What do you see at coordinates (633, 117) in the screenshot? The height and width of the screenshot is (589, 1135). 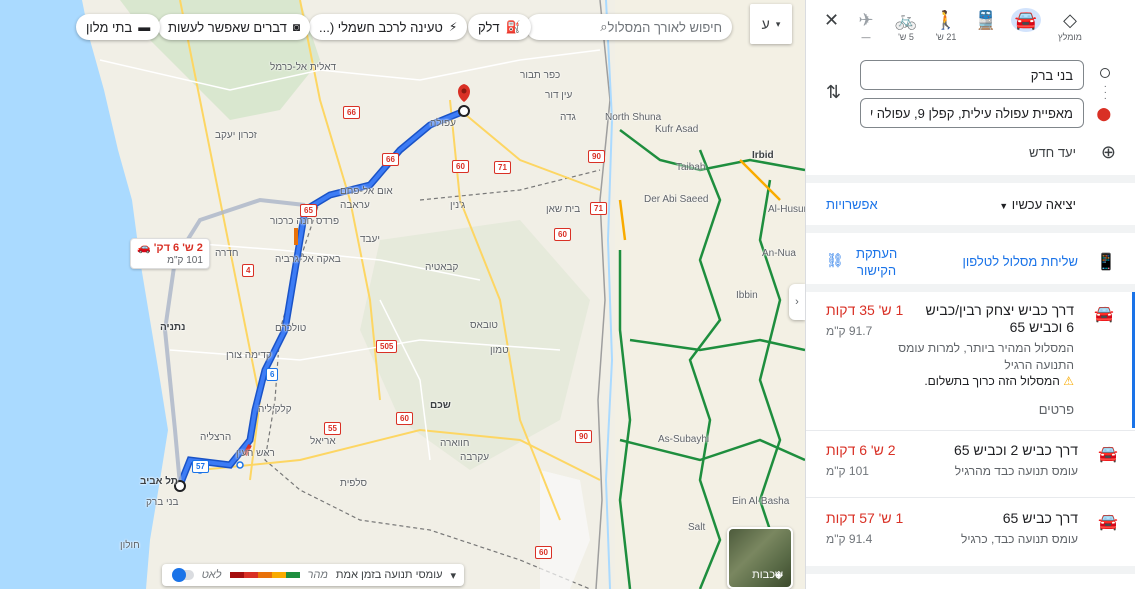 I see `map-label: North Shuna` at bounding box center [633, 117].